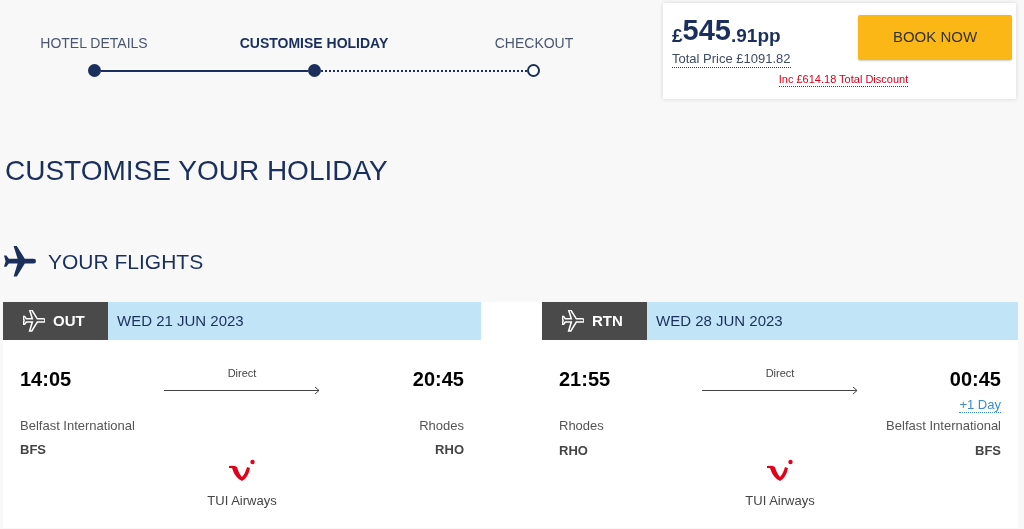 This screenshot has height=529, width=1024. Describe the element at coordinates (980, 405) in the screenshot. I see `day-offset-link: +1 Day` at that location.